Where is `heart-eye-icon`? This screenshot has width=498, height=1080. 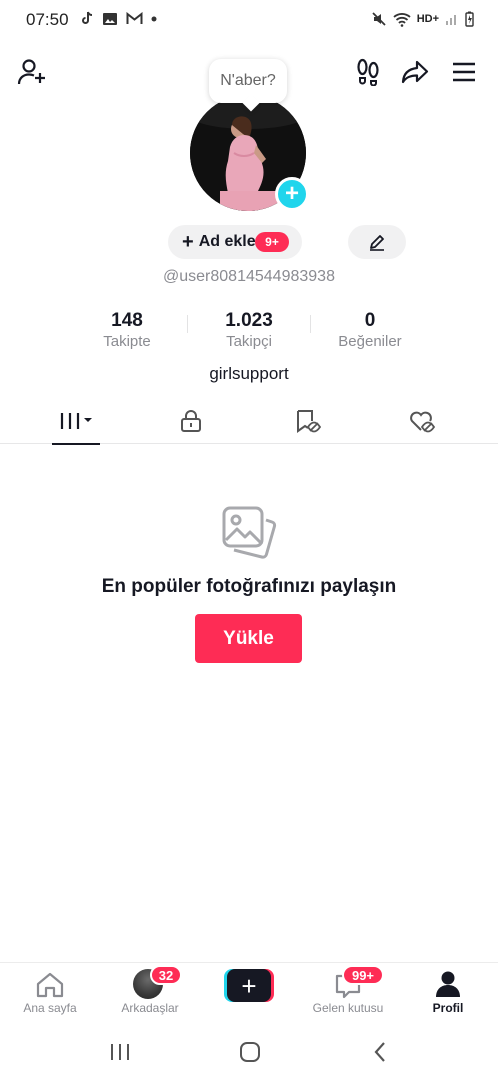 heart-eye-icon is located at coordinates (423, 422).